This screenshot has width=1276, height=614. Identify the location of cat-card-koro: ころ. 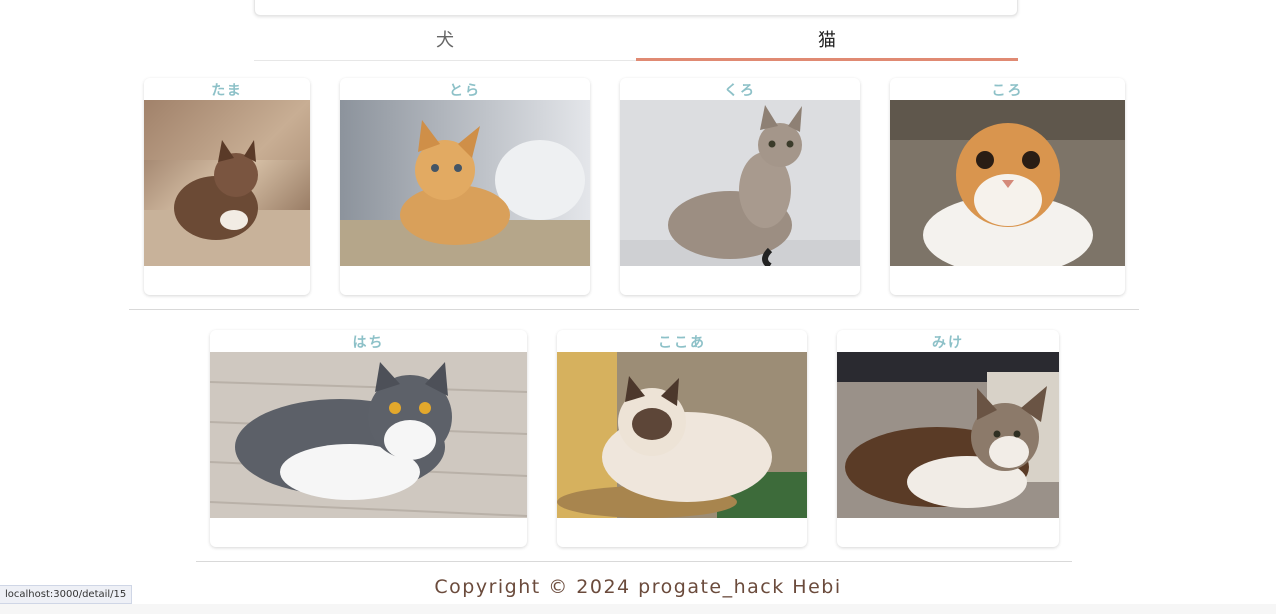
(1007, 186).